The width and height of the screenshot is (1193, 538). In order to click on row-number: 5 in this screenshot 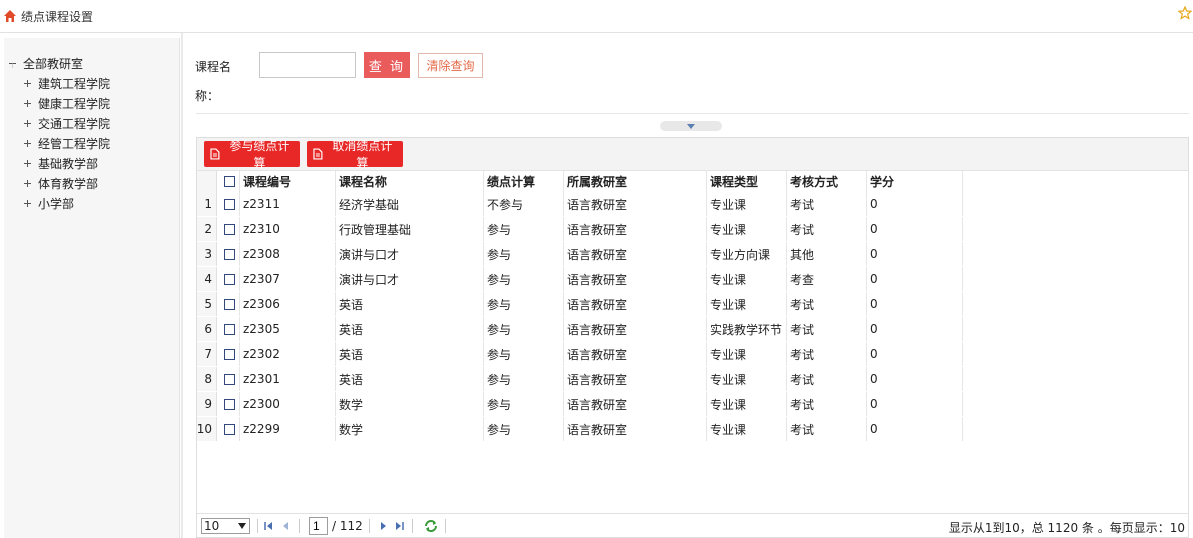, I will do `click(207, 304)`.